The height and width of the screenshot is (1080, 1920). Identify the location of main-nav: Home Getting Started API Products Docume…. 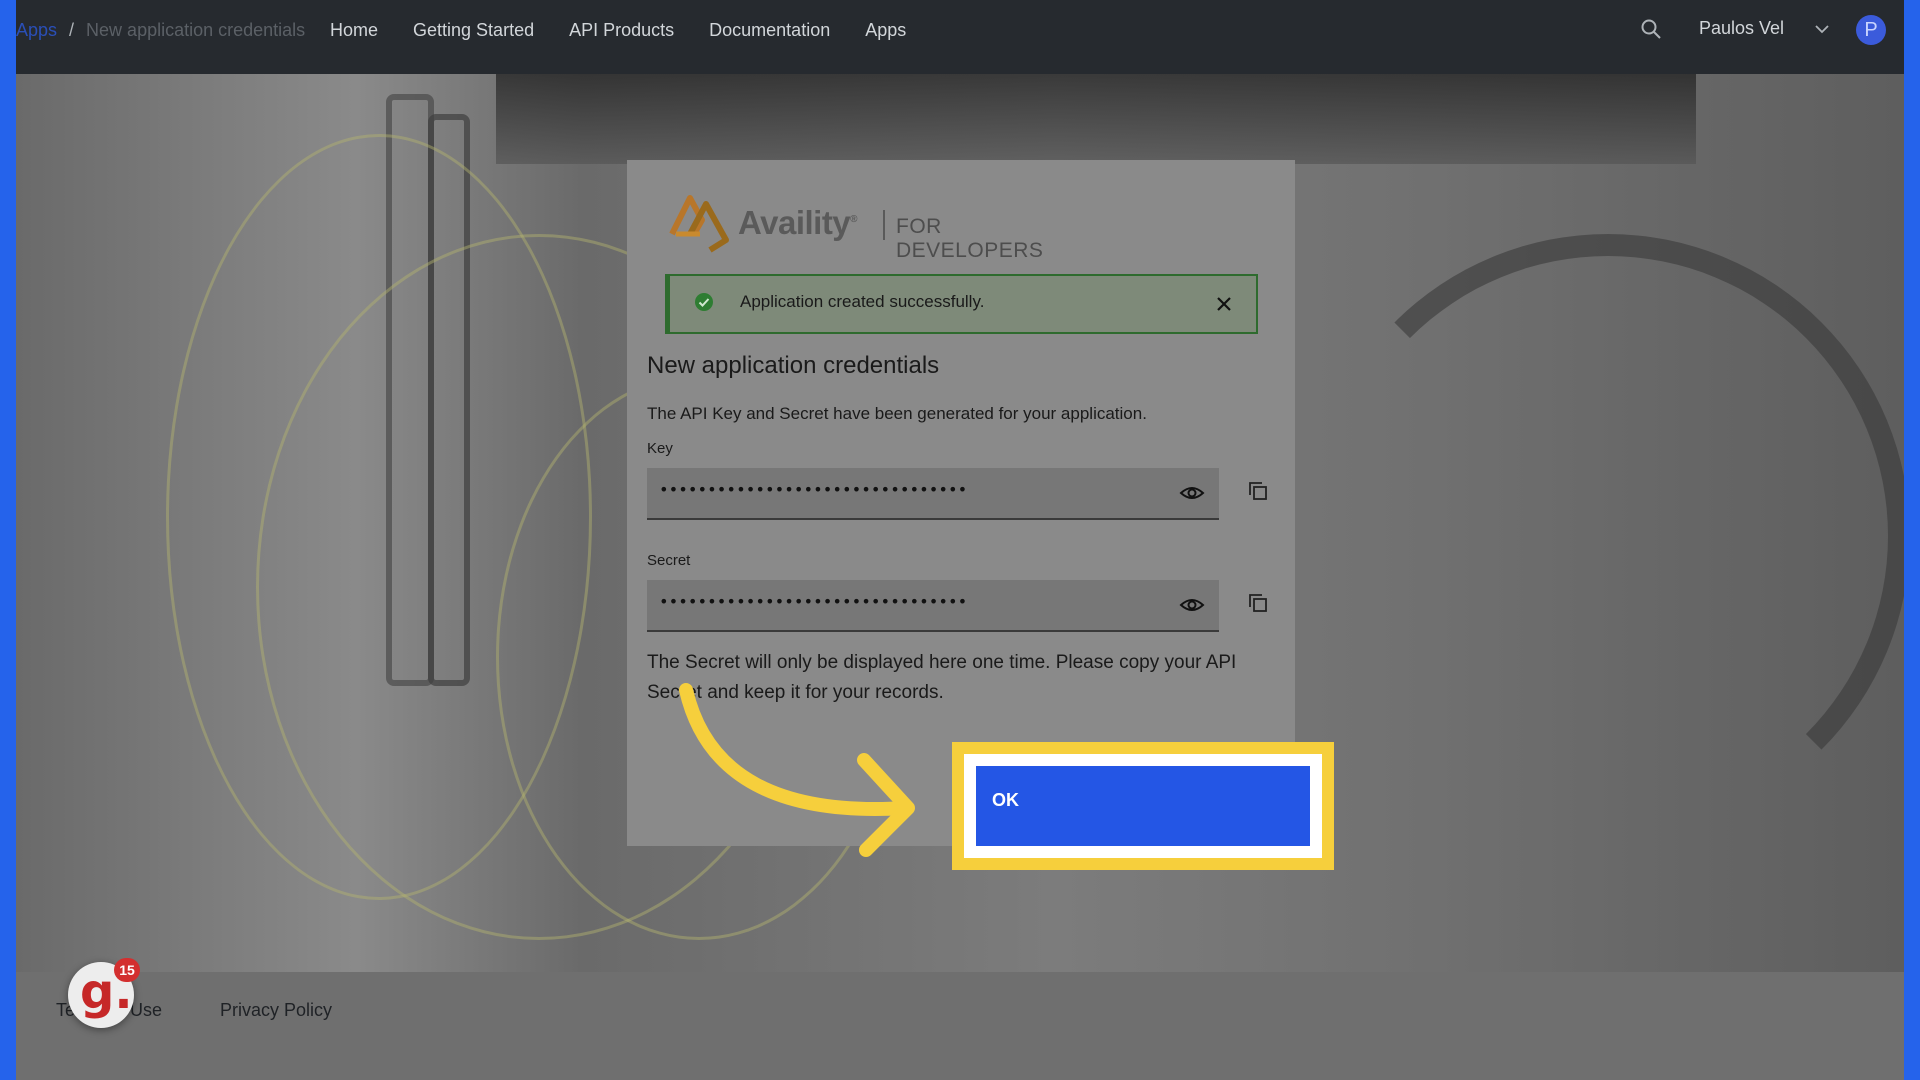
(618, 30).